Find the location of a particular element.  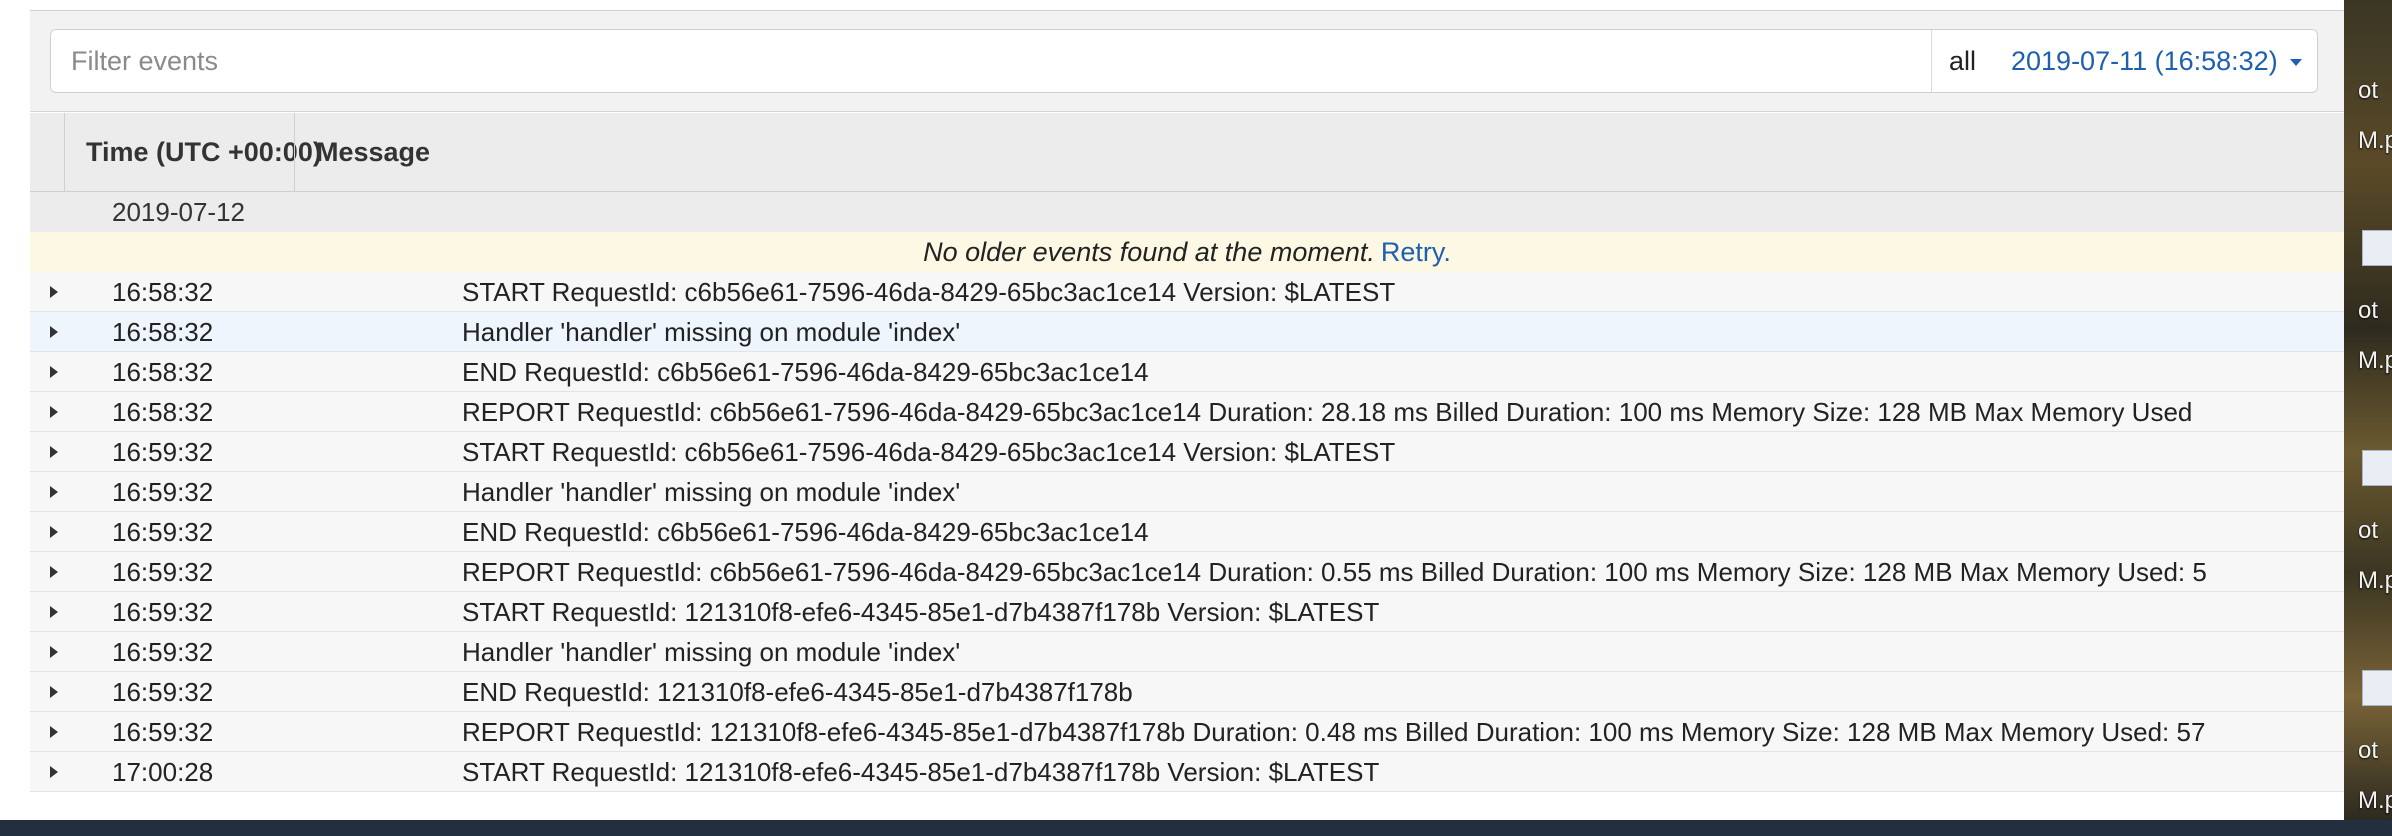

event-time: 17:00:28 is located at coordinates (163, 772).